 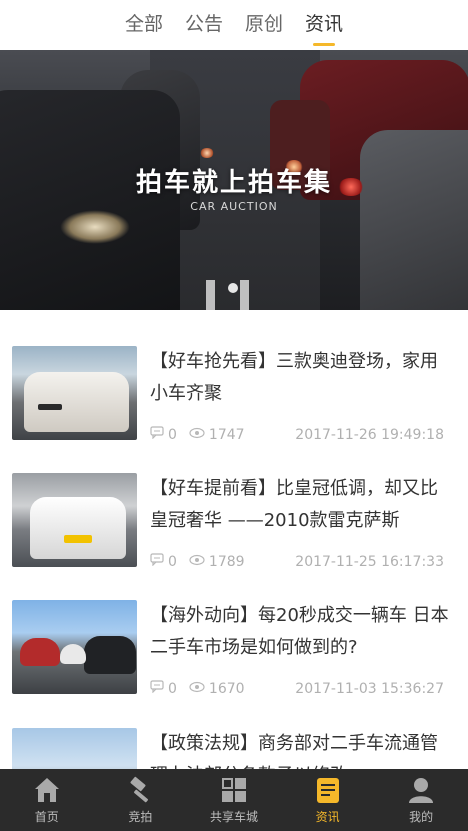 I want to click on tab-announcement: 公告, so click(x=204, y=25).